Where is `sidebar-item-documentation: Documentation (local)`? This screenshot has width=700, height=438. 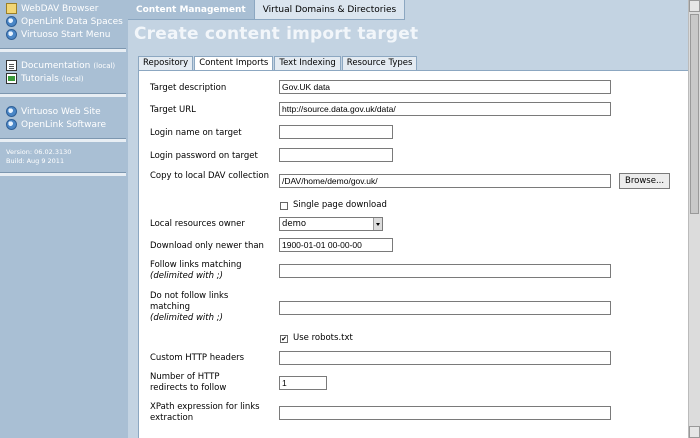
sidebar-item-documentation: Documentation (local) is located at coordinates (63, 65).